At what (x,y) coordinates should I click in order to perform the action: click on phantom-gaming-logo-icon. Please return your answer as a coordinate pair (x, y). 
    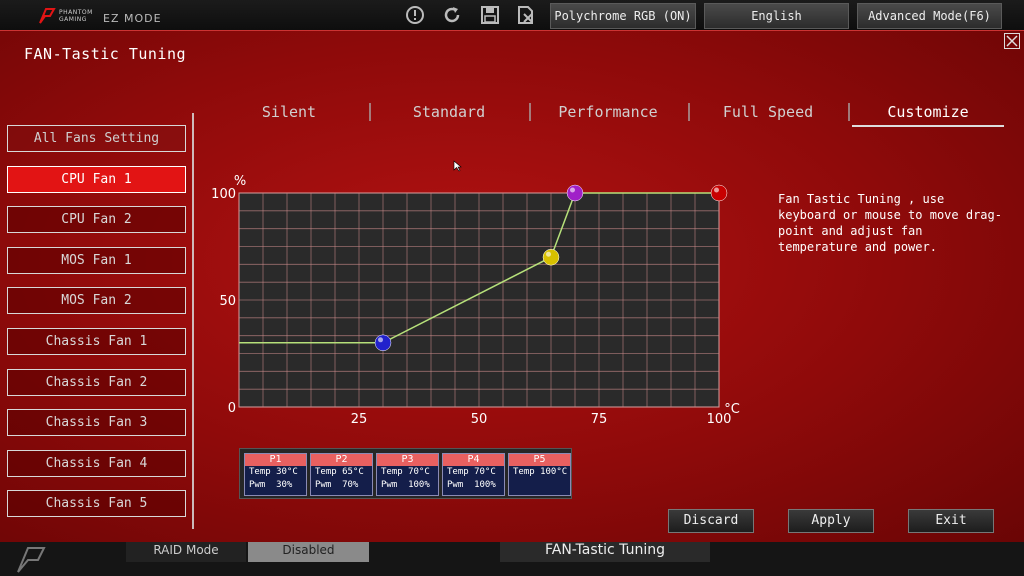
    Looking at the image, I should click on (47, 16).